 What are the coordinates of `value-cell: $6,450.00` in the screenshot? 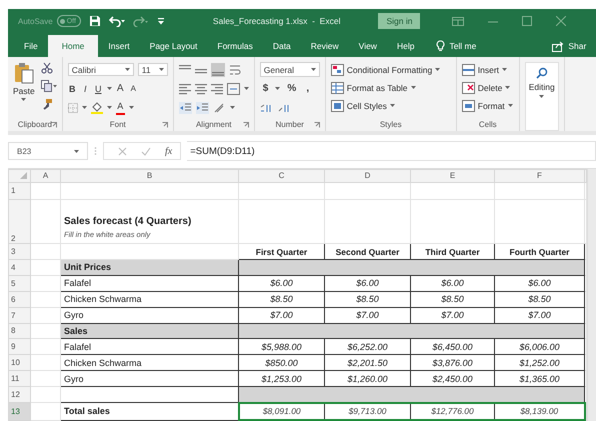 It's located at (452, 346).